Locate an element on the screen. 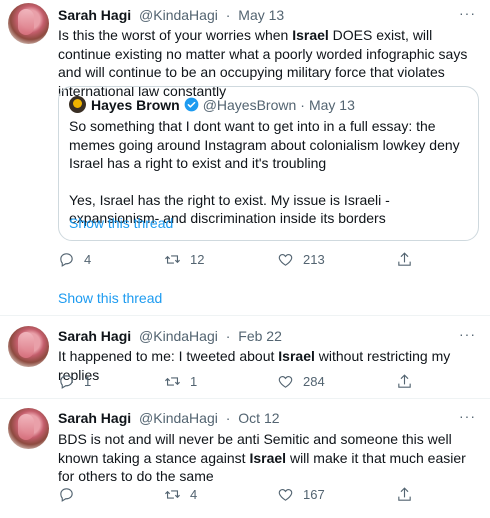 The height and width of the screenshot is (518, 490). reply-button: 1 is located at coordinates (74, 381).